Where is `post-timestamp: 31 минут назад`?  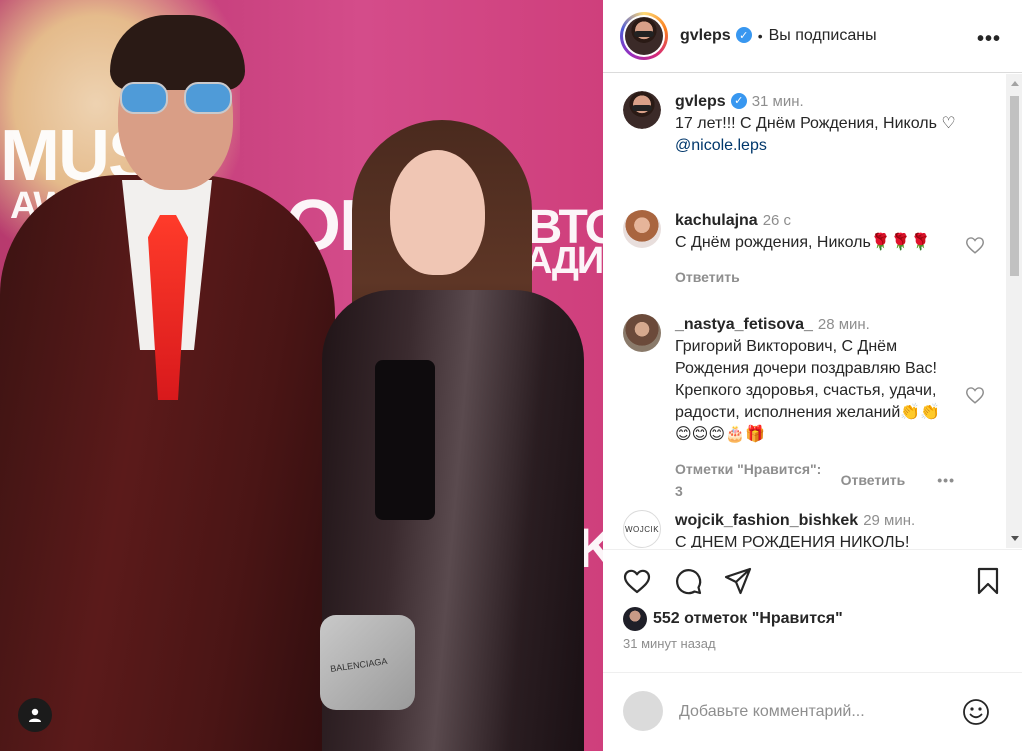
post-timestamp: 31 минут назад is located at coordinates (669, 643).